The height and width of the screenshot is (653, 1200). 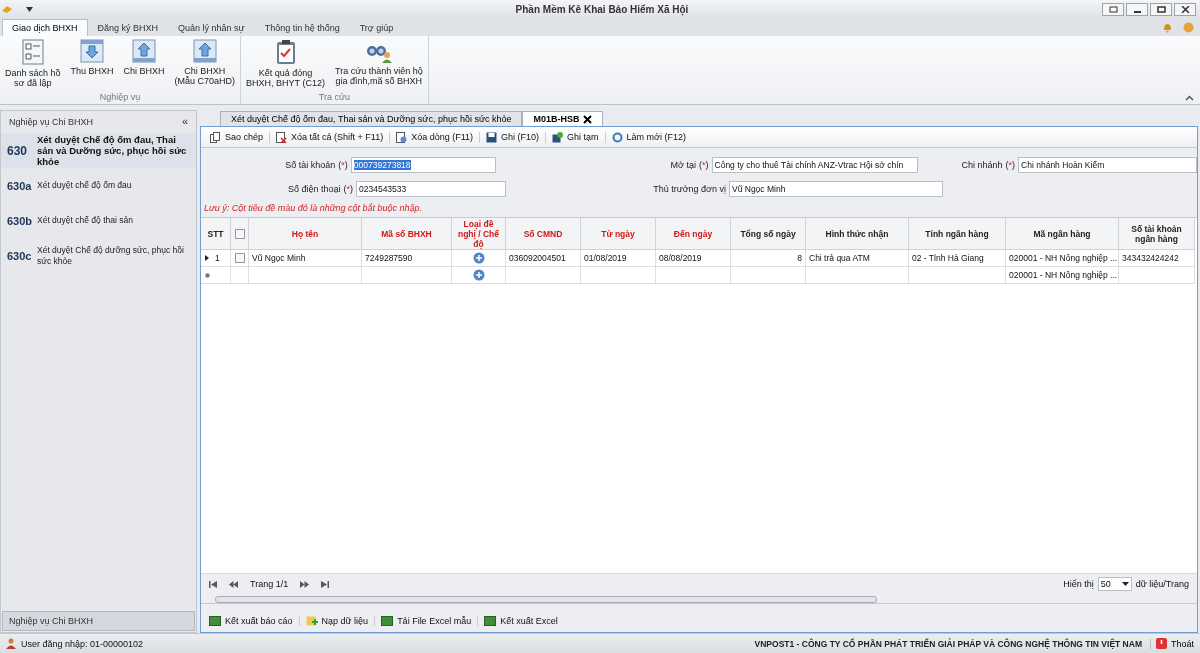 What do you see at coordinates (45, 27) in the screenshot?
I see `ribbon-tab: Giao dịch BHXH` at bounding box center [45, 27].